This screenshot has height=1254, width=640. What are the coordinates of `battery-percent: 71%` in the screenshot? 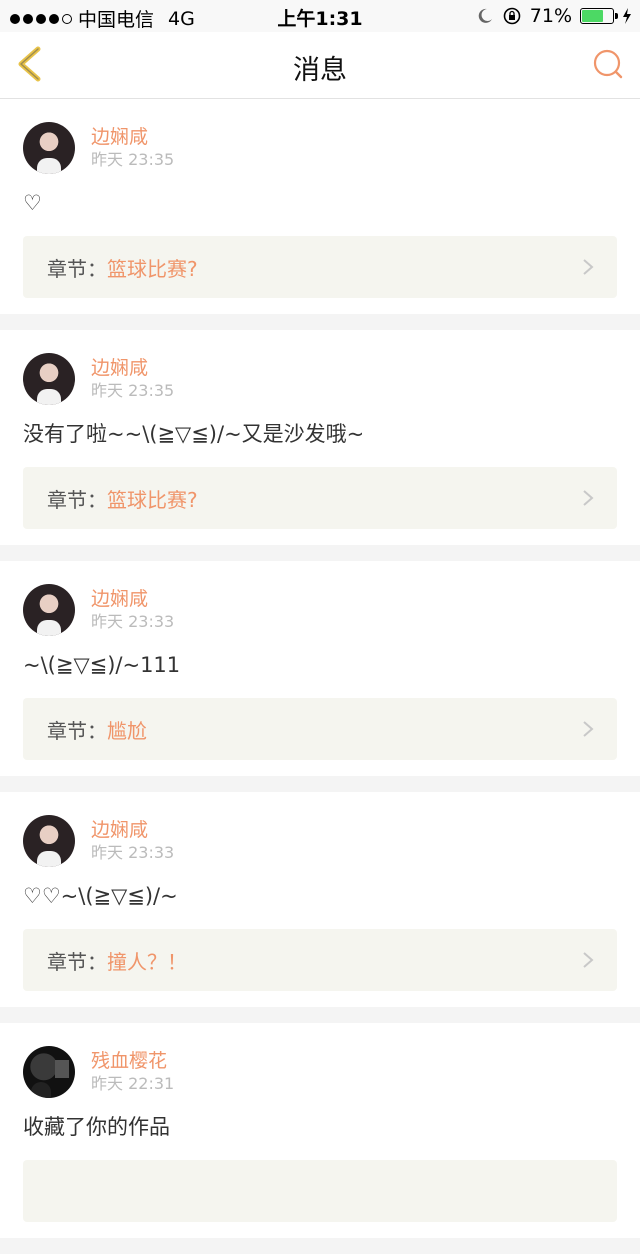 It's located at (550, 16).